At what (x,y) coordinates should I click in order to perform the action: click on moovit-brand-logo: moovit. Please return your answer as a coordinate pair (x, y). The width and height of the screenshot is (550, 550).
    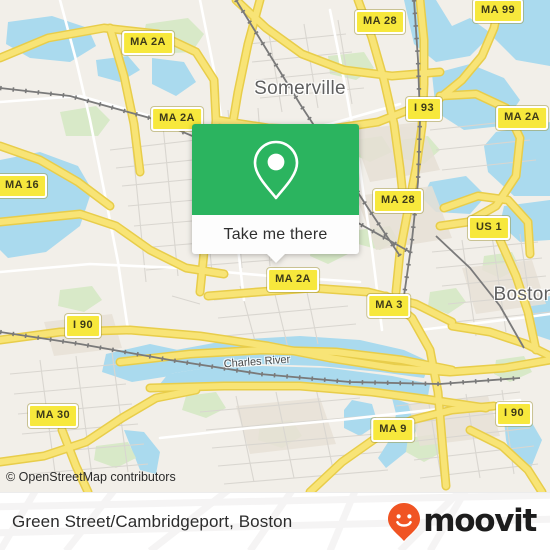
    Looking at the image, I should click on (462, 522).